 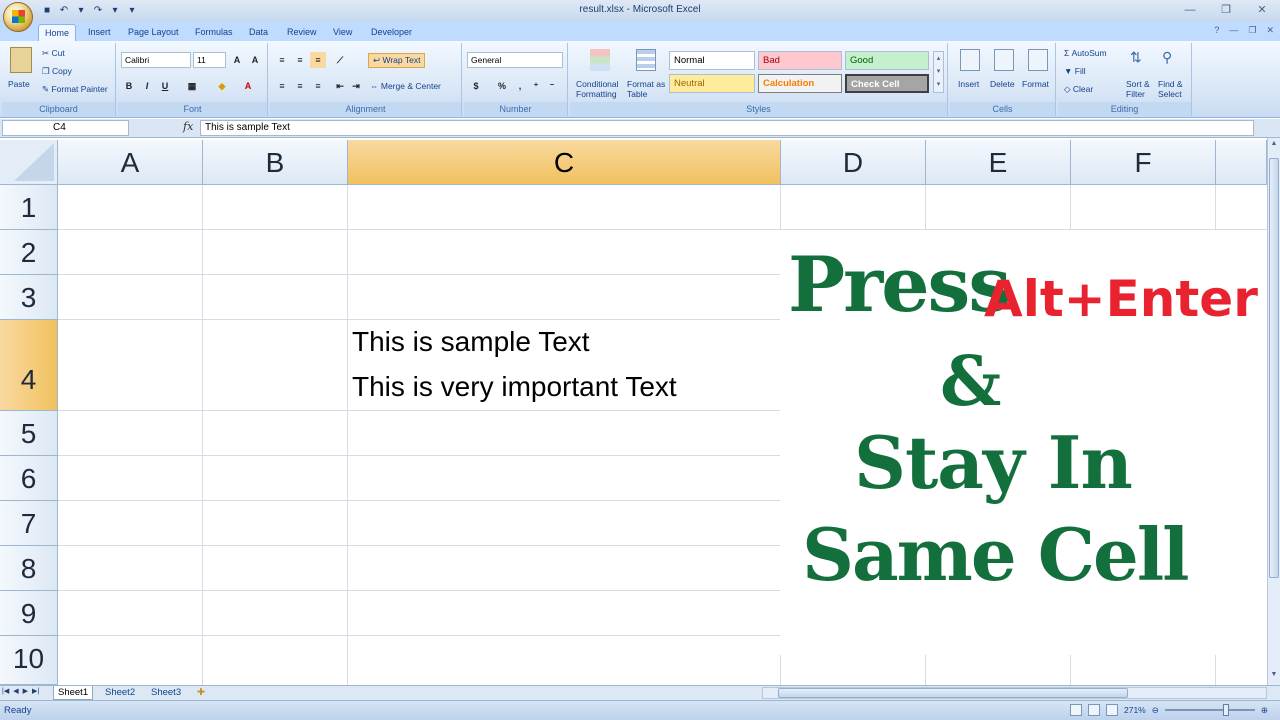 I want to click on shrink-font-icon: A, so click(x=255, y=60).